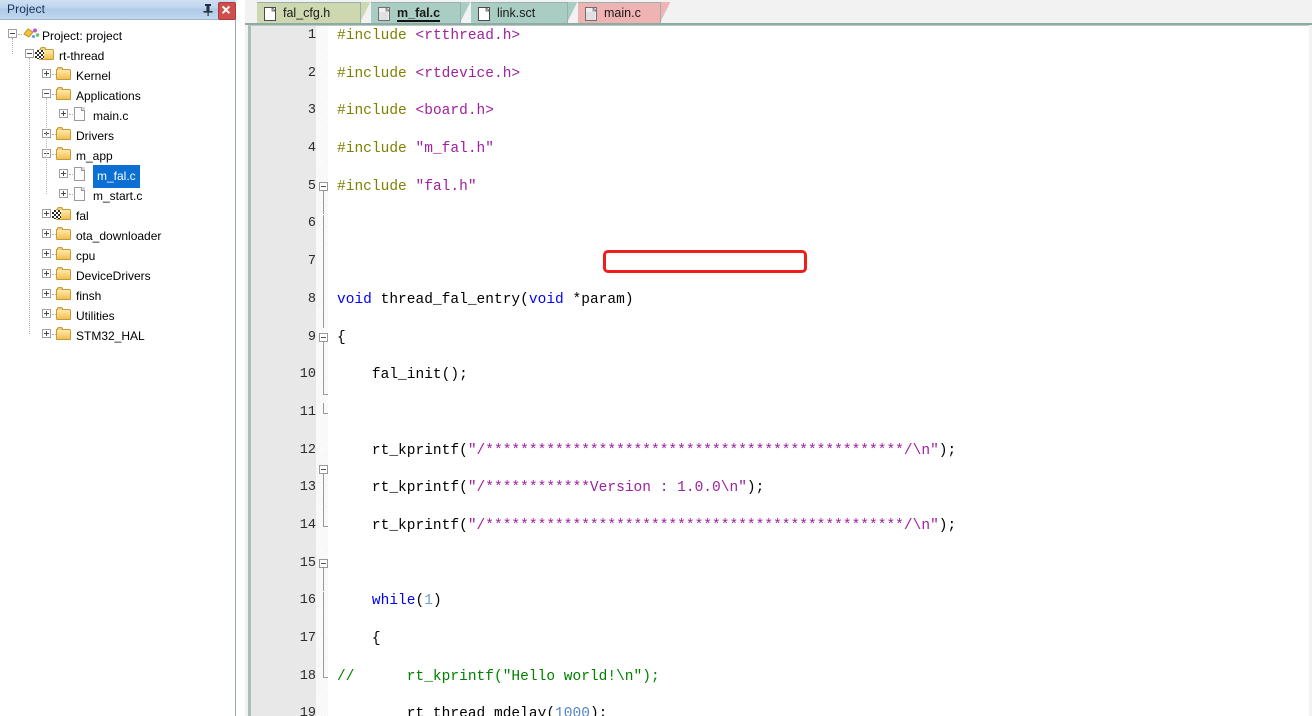  What do you see at coordinates (117, 194) in the screenshot?
I see `tree-item-m-start-c: m_start.c` at bounding box center [117, 194].